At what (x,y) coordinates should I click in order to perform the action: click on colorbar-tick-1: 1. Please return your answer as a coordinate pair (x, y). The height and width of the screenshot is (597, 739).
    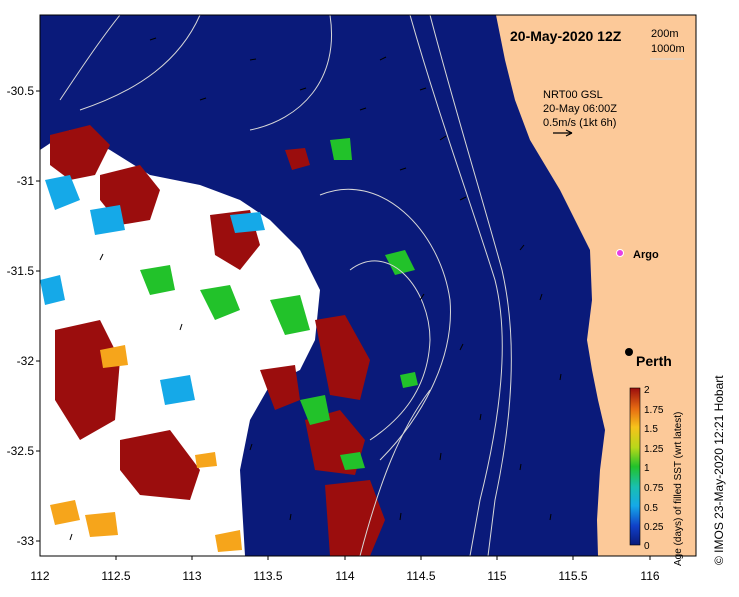
    Looking at the image, I should click on (647, 468).